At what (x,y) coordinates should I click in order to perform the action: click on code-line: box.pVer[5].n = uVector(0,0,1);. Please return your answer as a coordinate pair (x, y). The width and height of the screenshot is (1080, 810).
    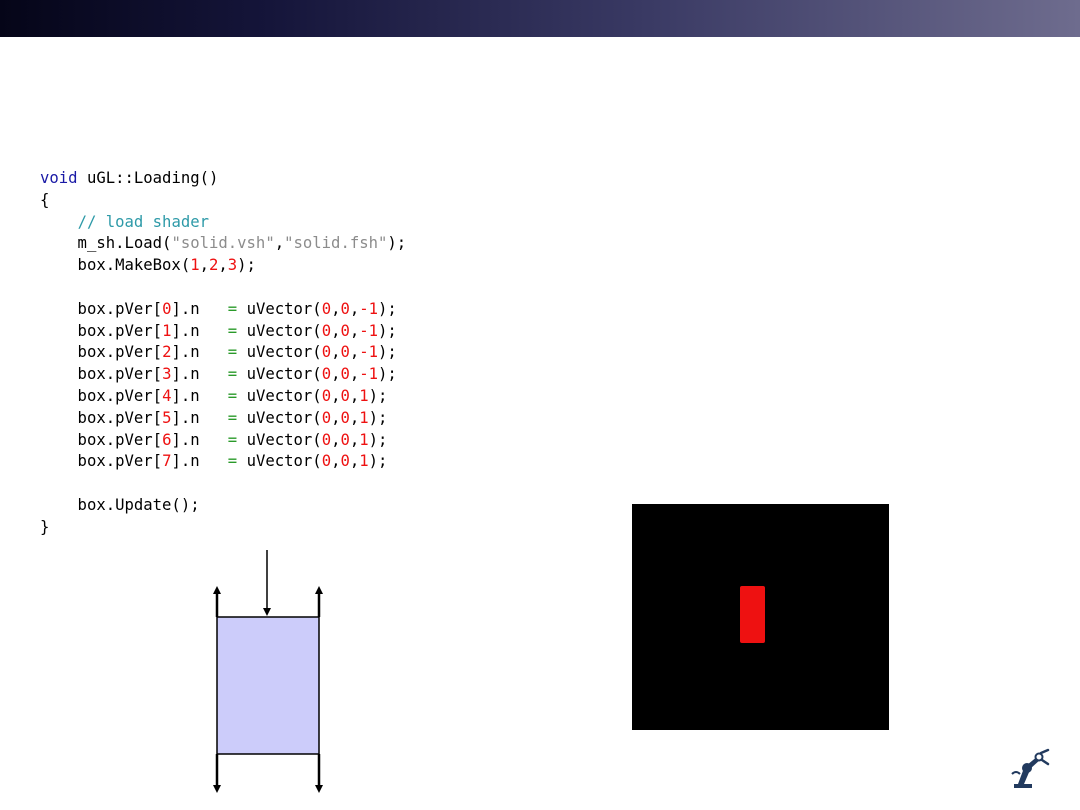
    Looking at the image, I should click on (223, 419).